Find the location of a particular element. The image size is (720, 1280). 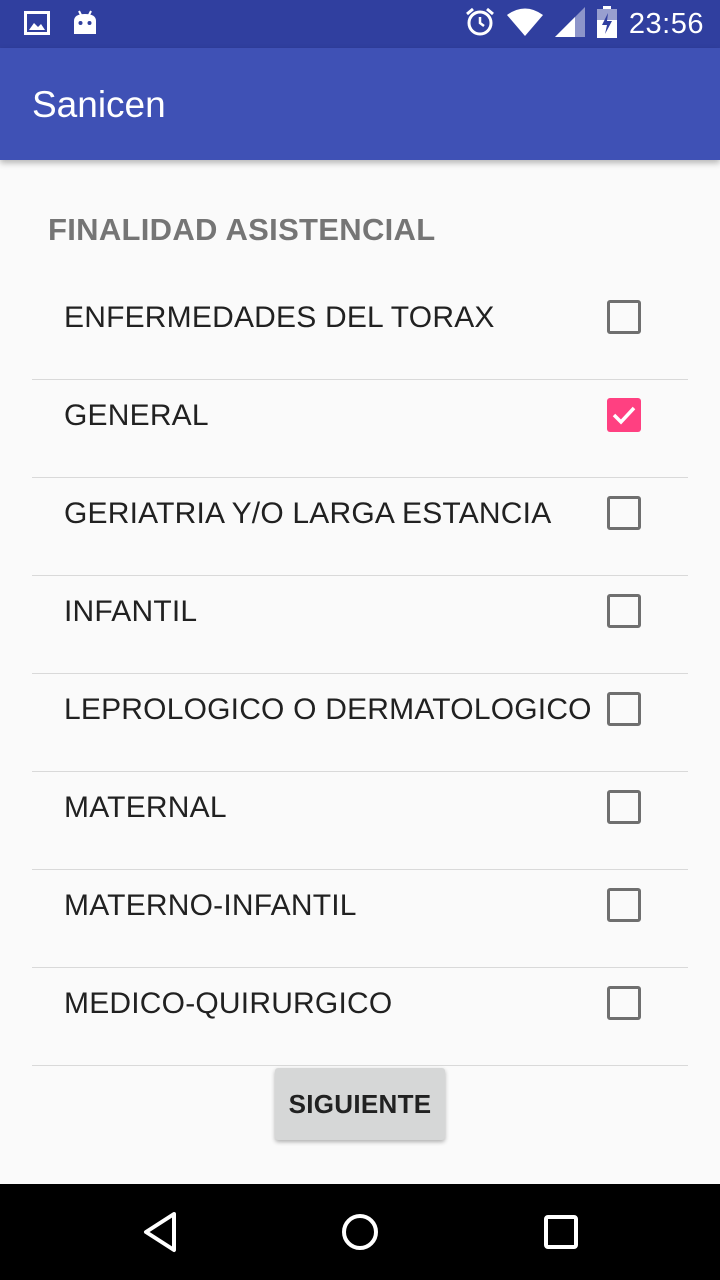

home-icon is located at coordinates (360, 1234).